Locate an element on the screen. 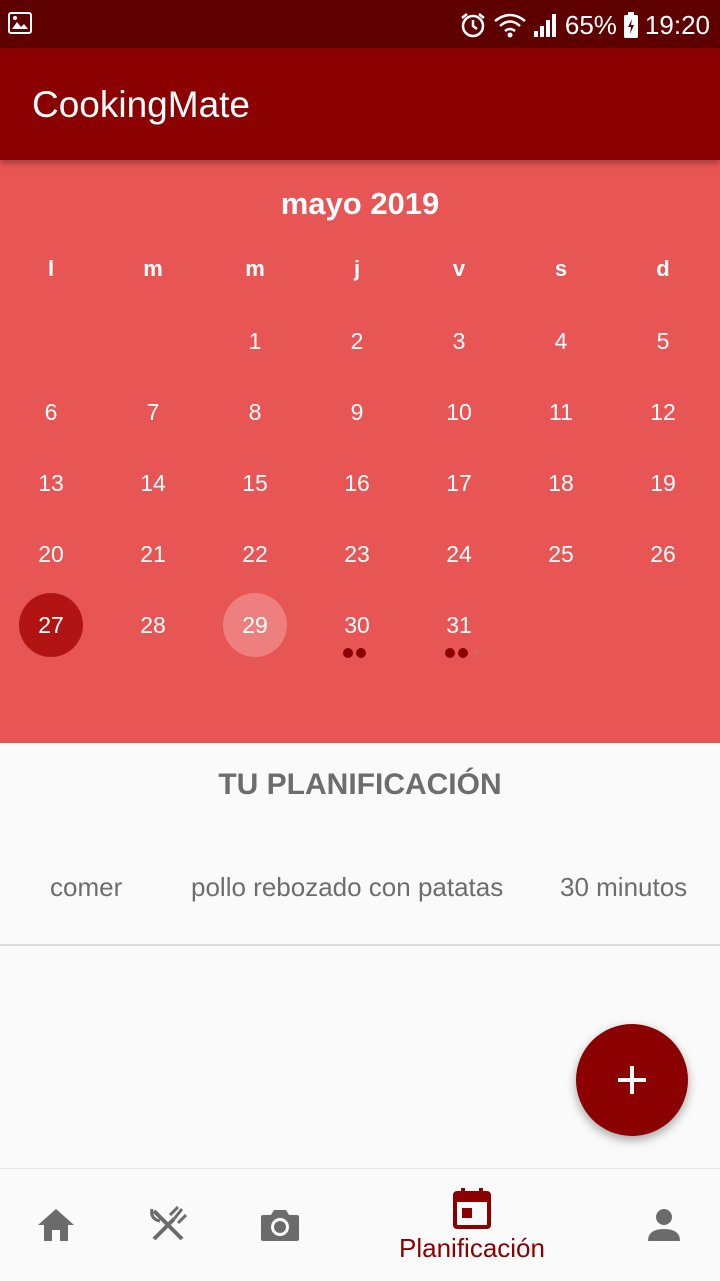 This screenshot has height=1281, width=720. signal-icon is located at coordinates (544, 25).